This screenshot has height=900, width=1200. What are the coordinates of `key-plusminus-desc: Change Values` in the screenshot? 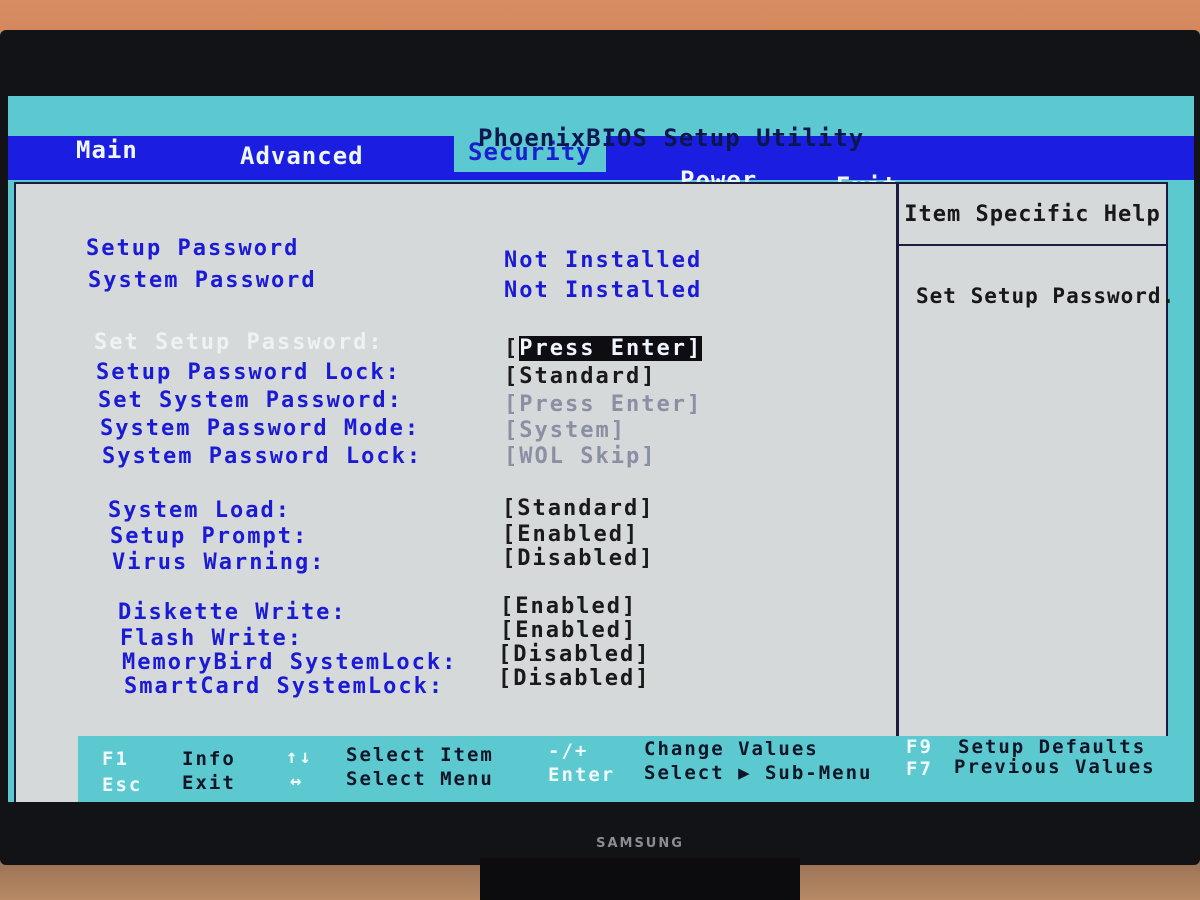 It's located at (731, 749).